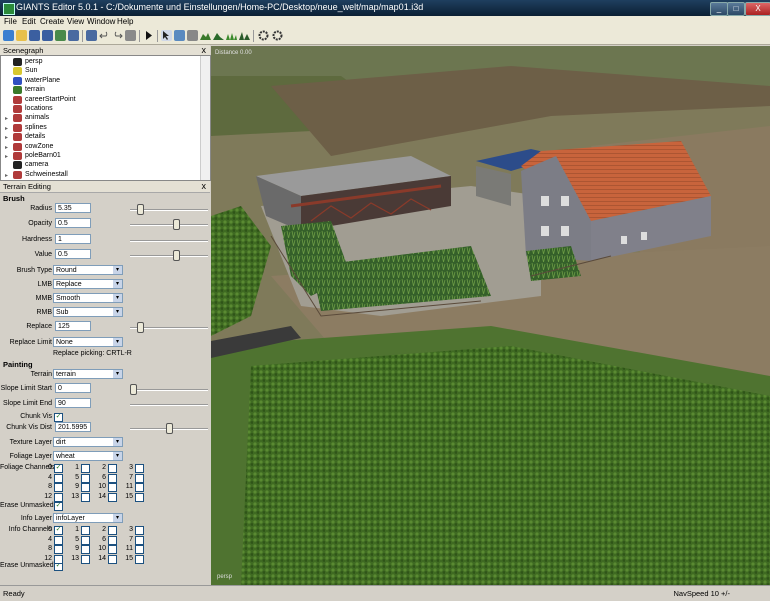 The height and width of the screenshot is (601, 770). What do you see at coordinates (88, 270) in the screenshot?
I see `brush-type-select: Round ▾` at bounding box center [88, 270].